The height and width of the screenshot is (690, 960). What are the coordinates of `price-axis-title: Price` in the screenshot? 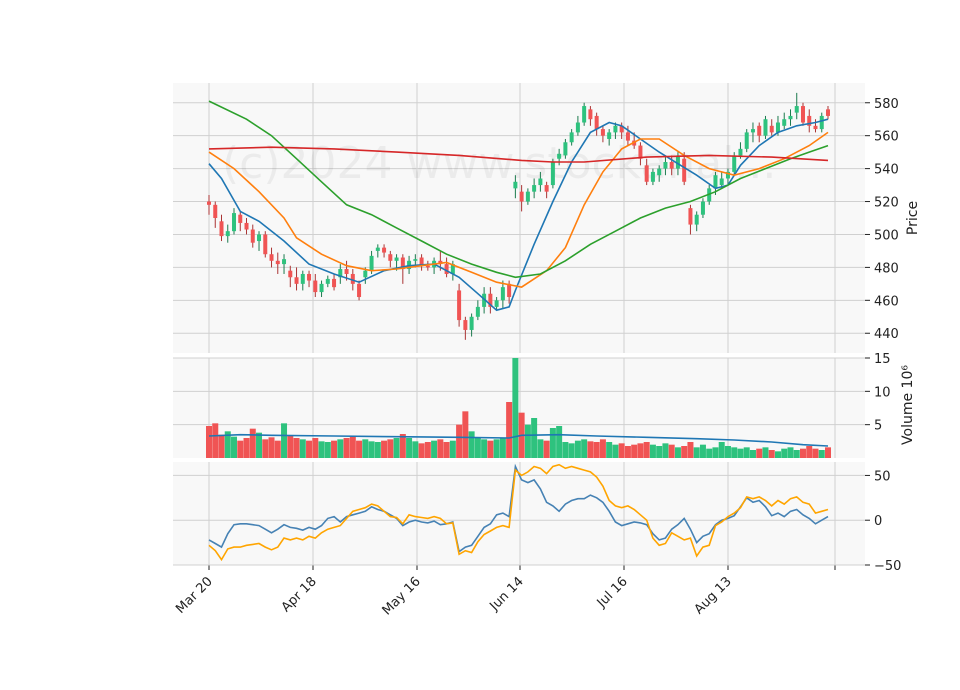 It's located at (913, 218).